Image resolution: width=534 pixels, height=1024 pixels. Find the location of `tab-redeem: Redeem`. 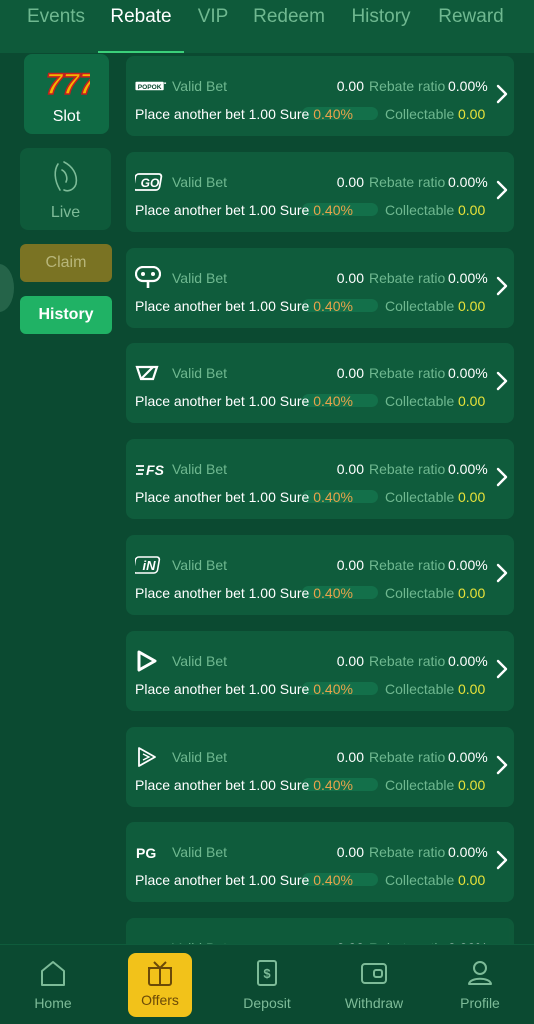

tab-redeem: Redeem is located at coordinates (289, 26).